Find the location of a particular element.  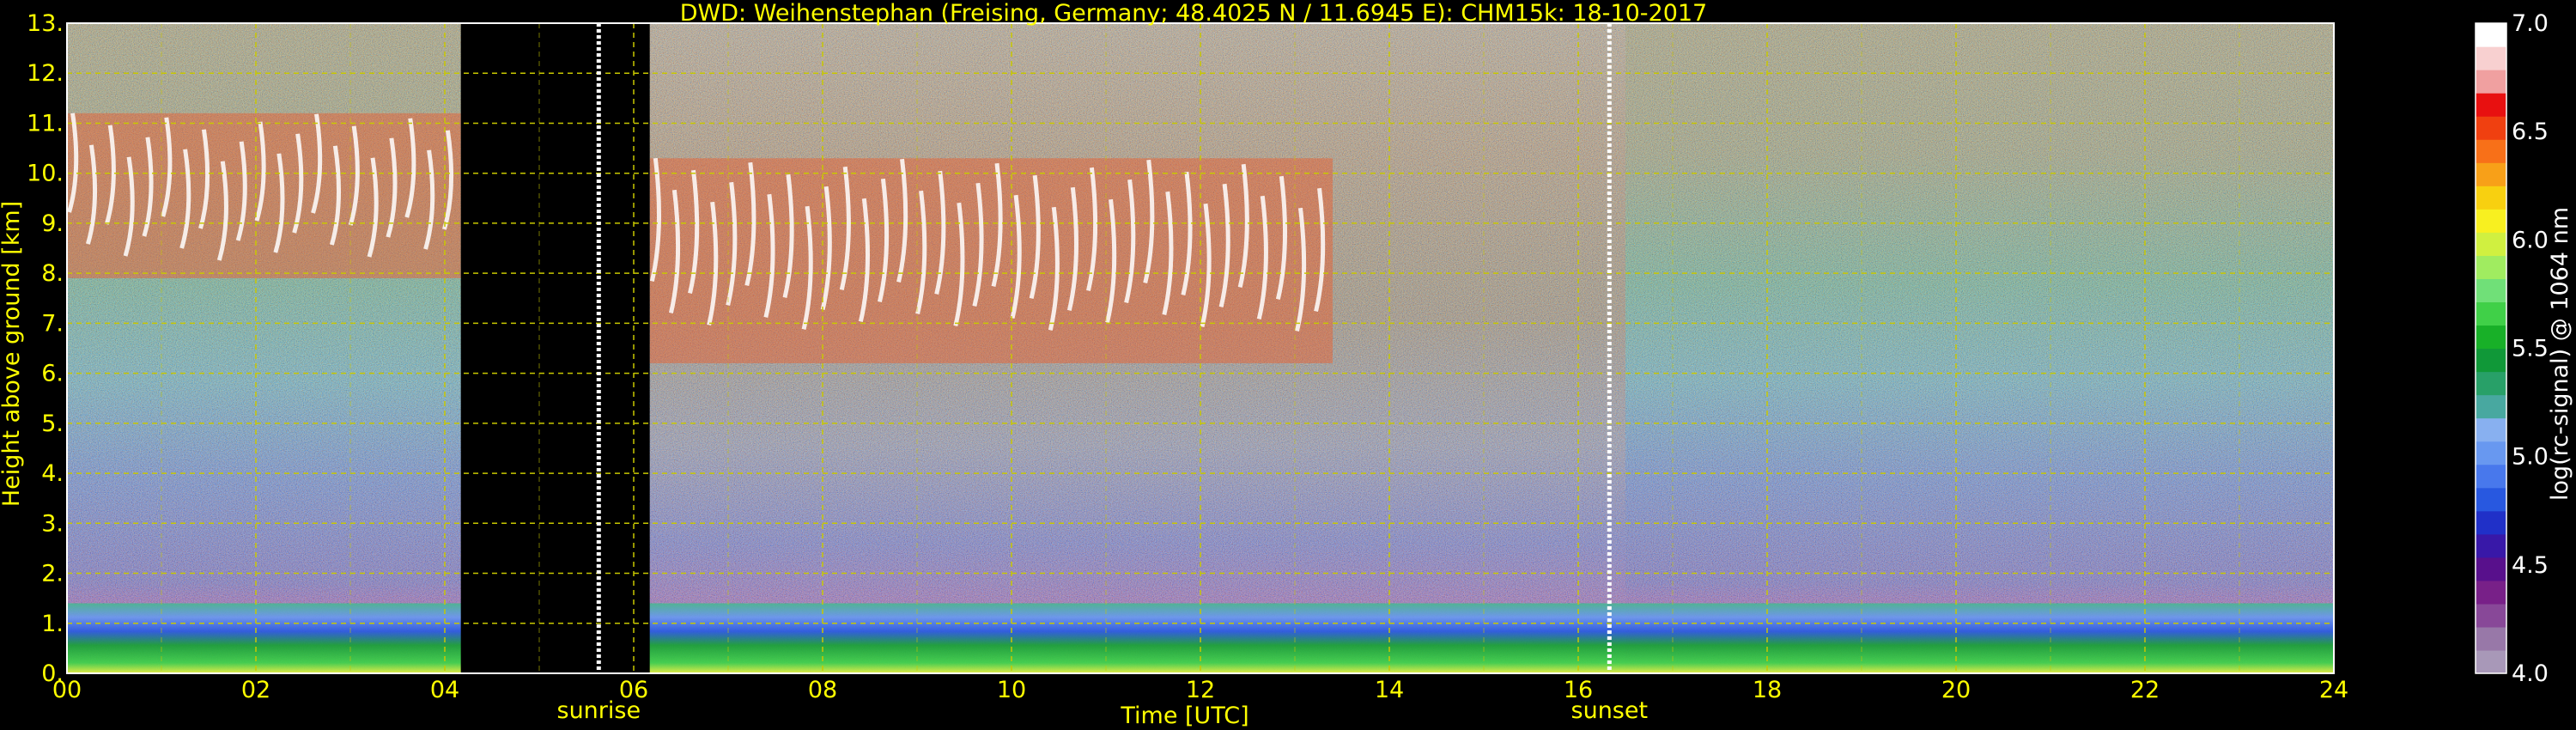

colorbar-tick-label: 5.0 is located at coordinates (2530, 457).